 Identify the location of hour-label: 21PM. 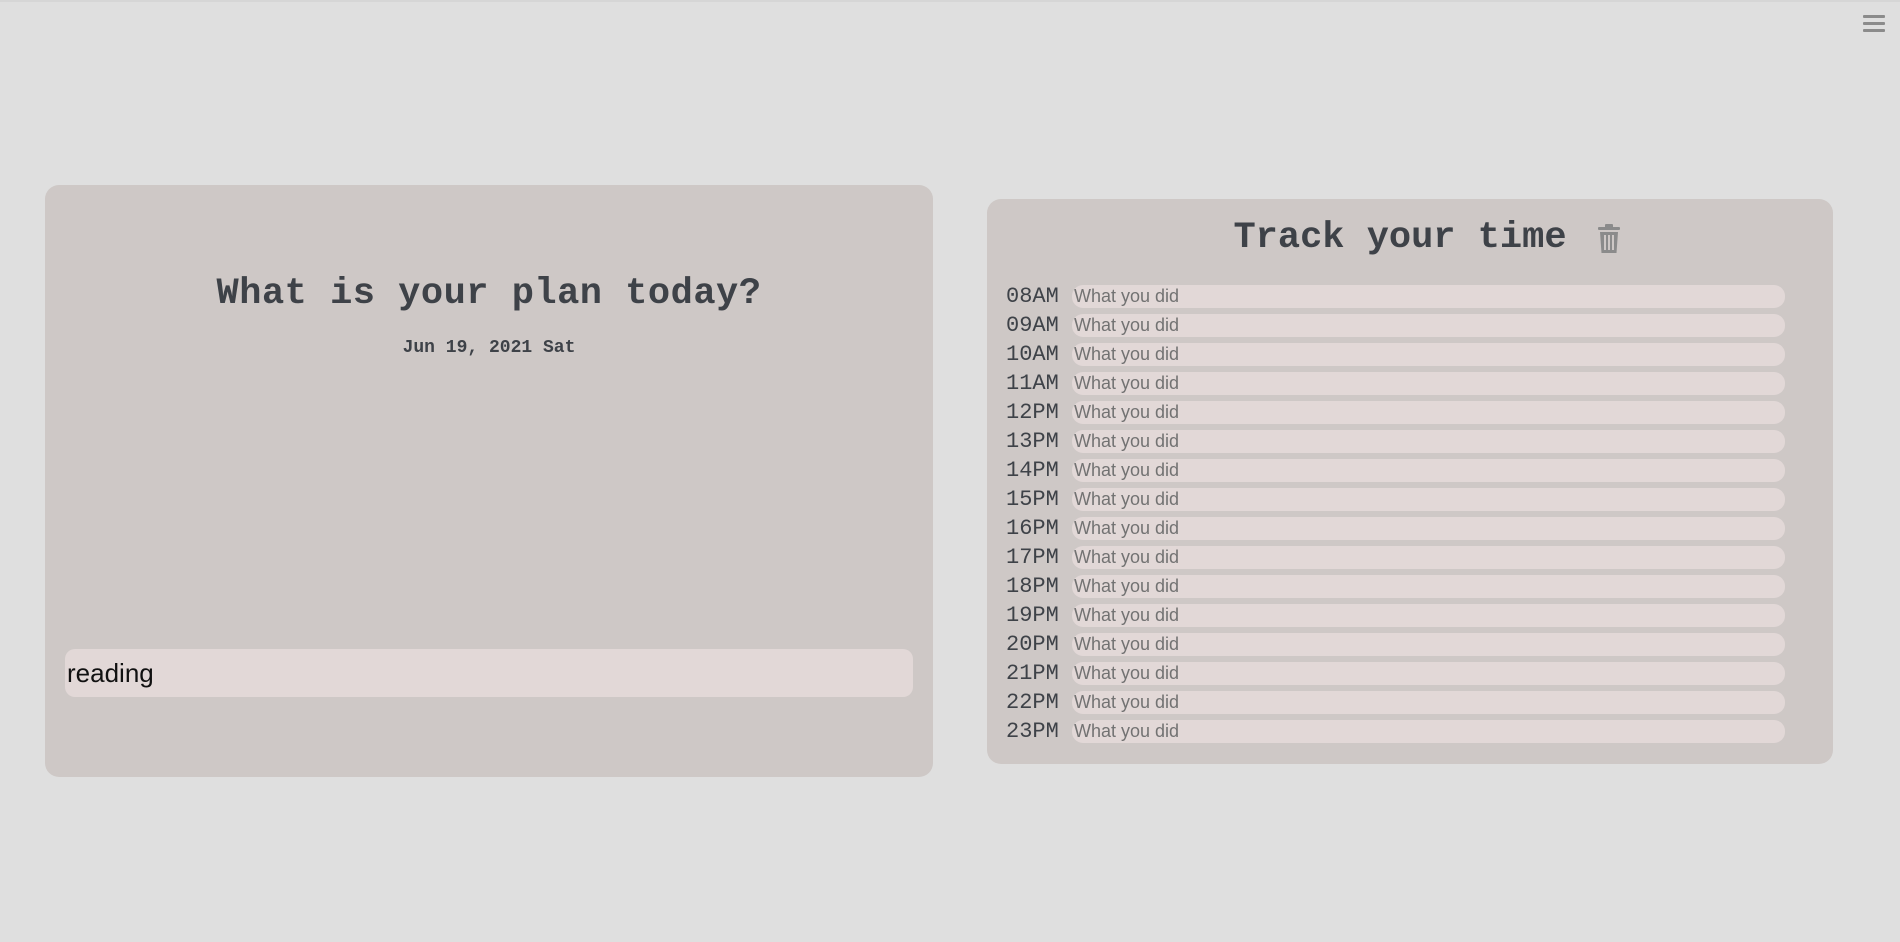
(1032, 673).